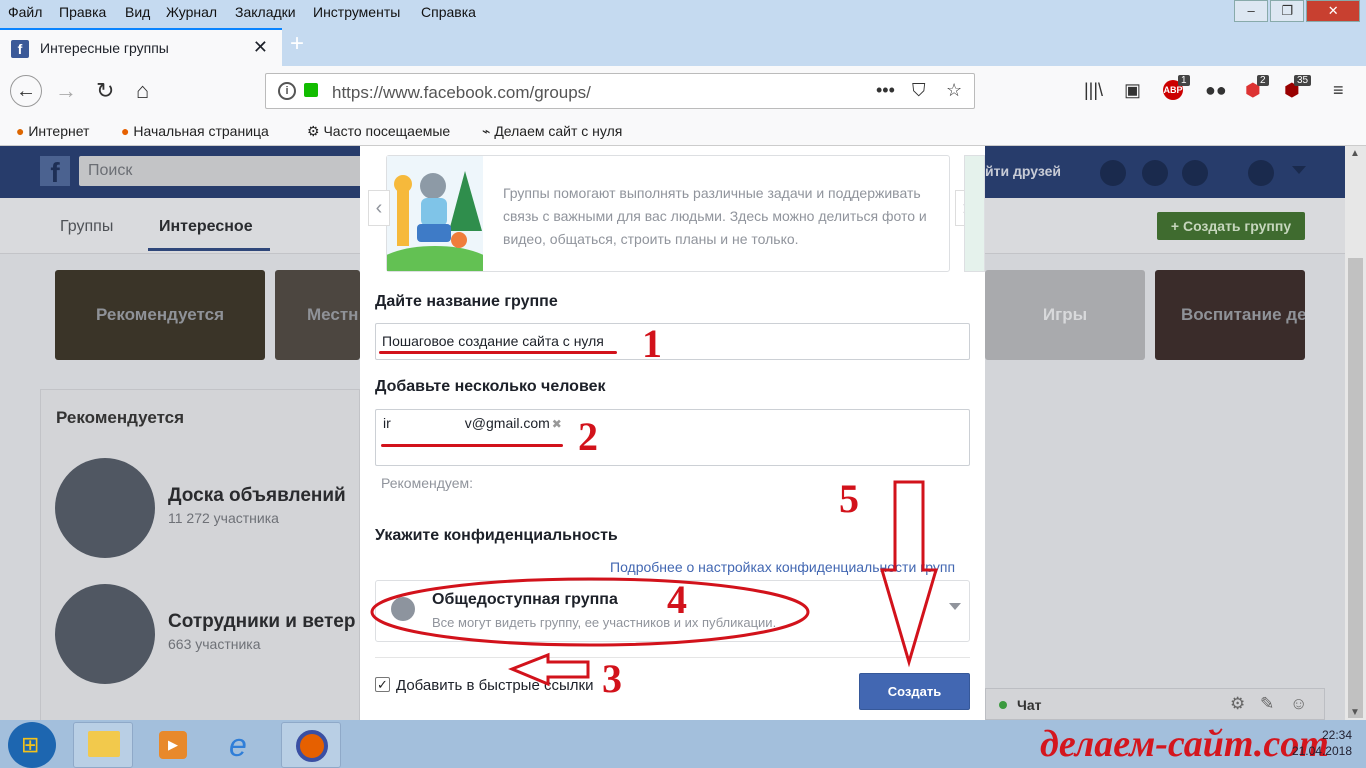  What do you see at coordinates (214, 644) in the screenshot?
I see `group-member-count: 663 участника` at bounding box center [214, 644].